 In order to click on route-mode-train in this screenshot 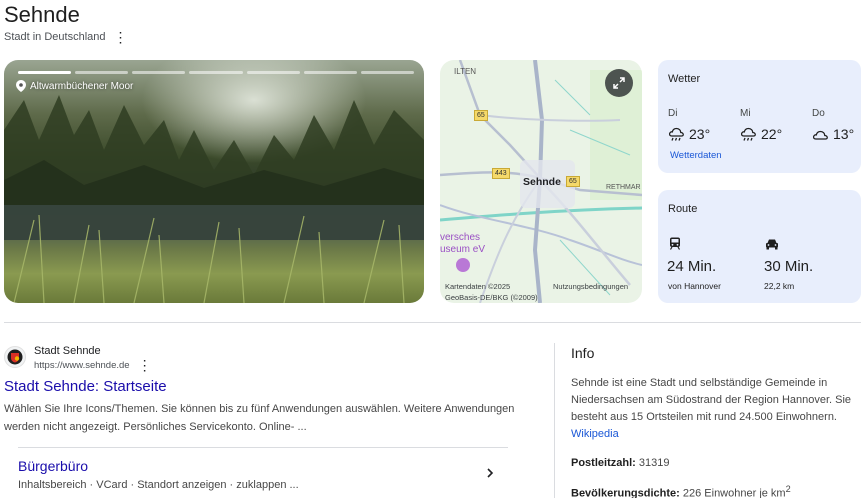, I will do `click(675, 246)`.